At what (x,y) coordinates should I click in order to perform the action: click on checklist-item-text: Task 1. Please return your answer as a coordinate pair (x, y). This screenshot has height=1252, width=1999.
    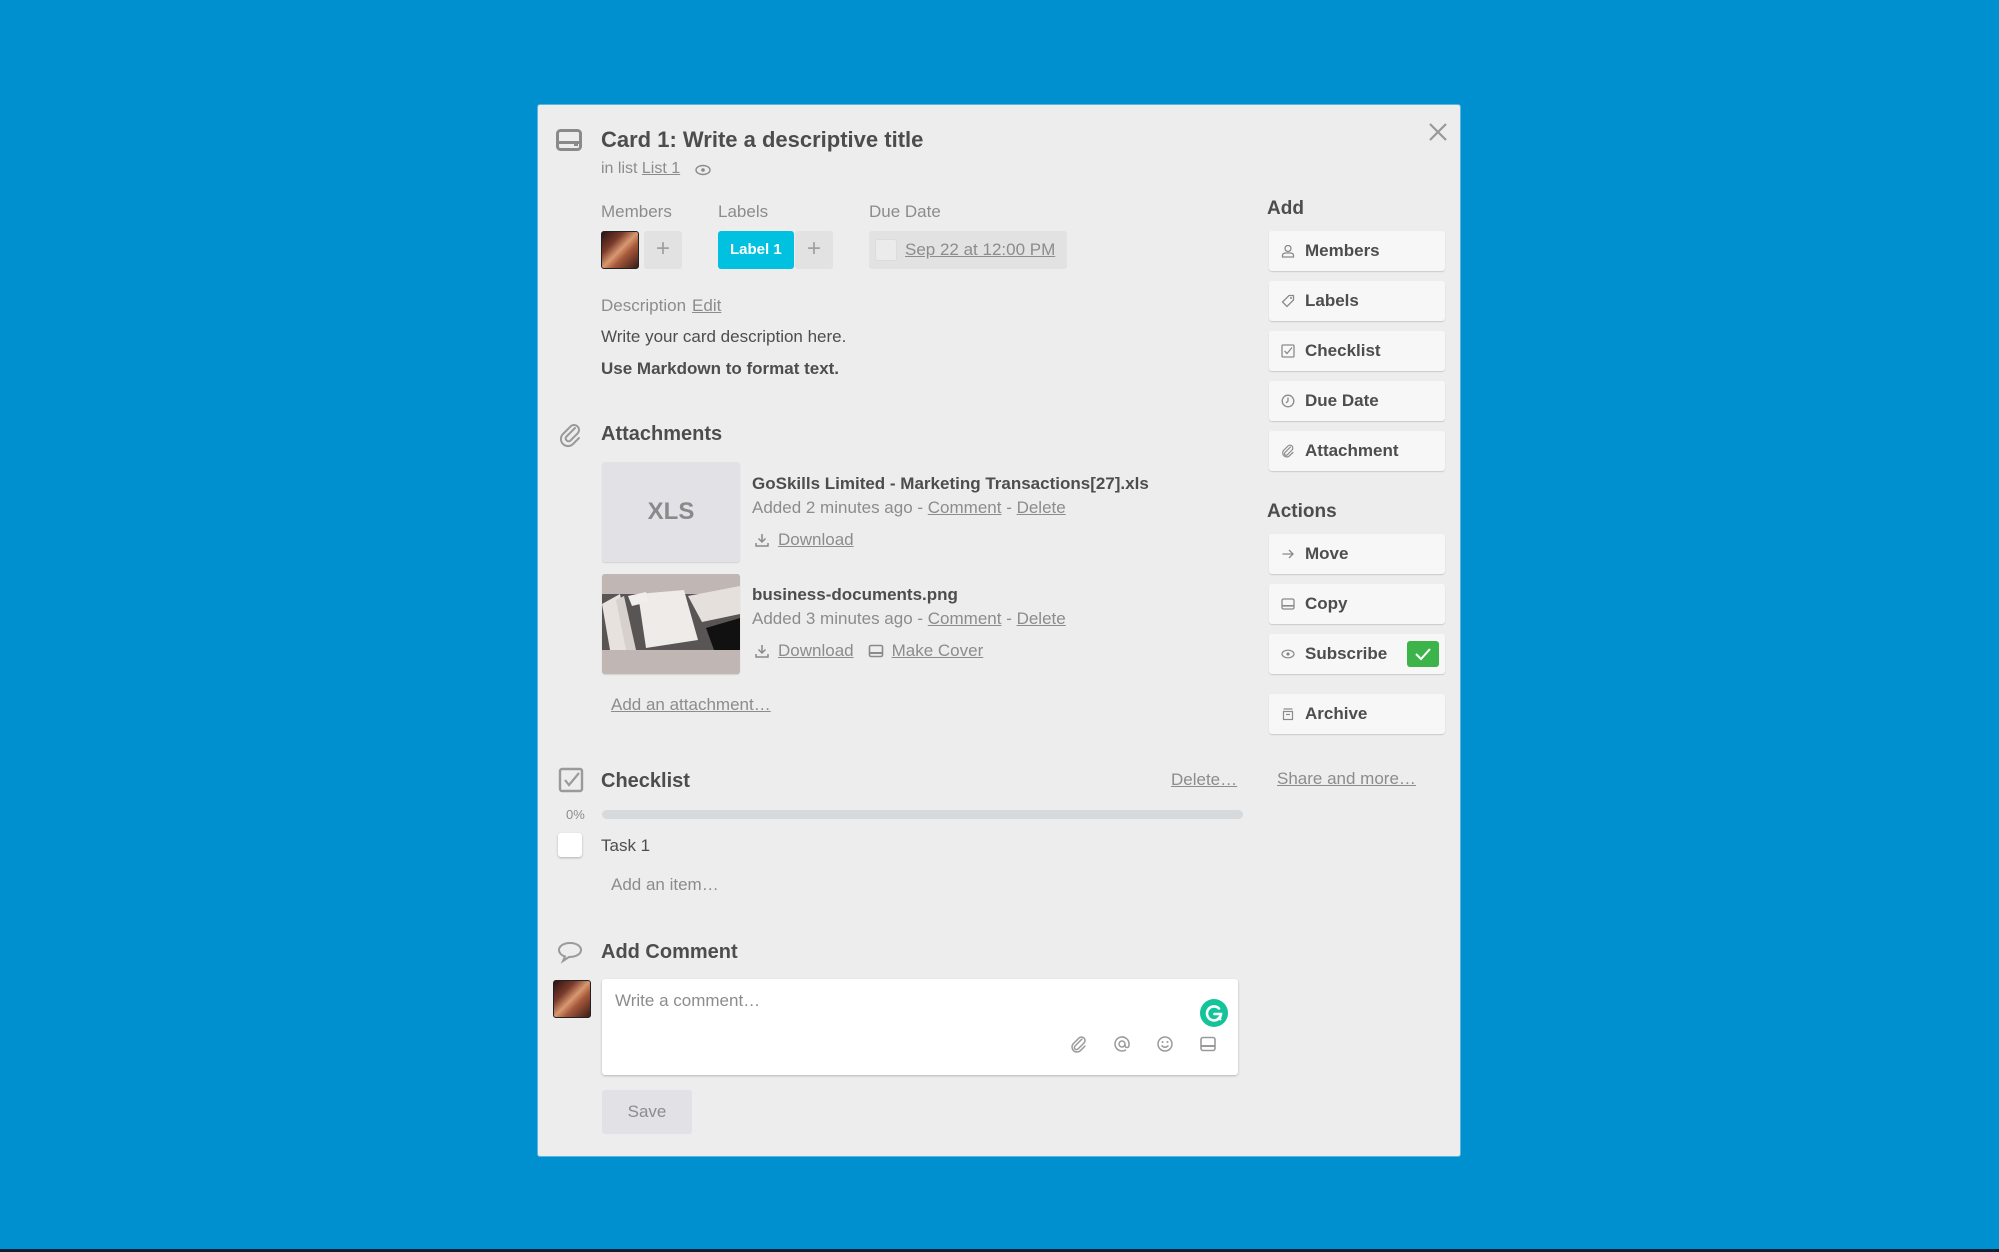
    Looking at the image, I should click on (625, 846).